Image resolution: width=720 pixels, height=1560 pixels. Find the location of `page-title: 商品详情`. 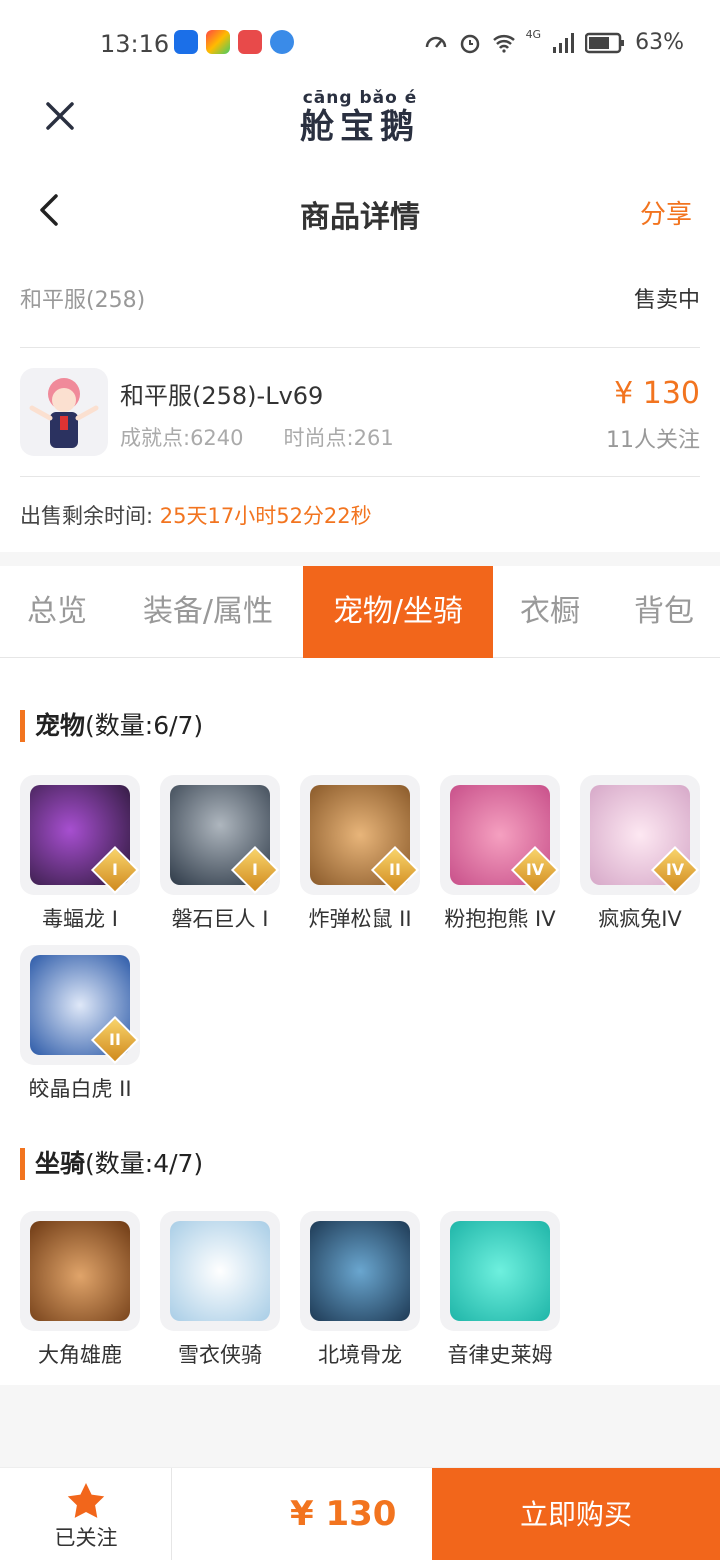

page-title: 商品详情 is located at coordinates (360, 217).